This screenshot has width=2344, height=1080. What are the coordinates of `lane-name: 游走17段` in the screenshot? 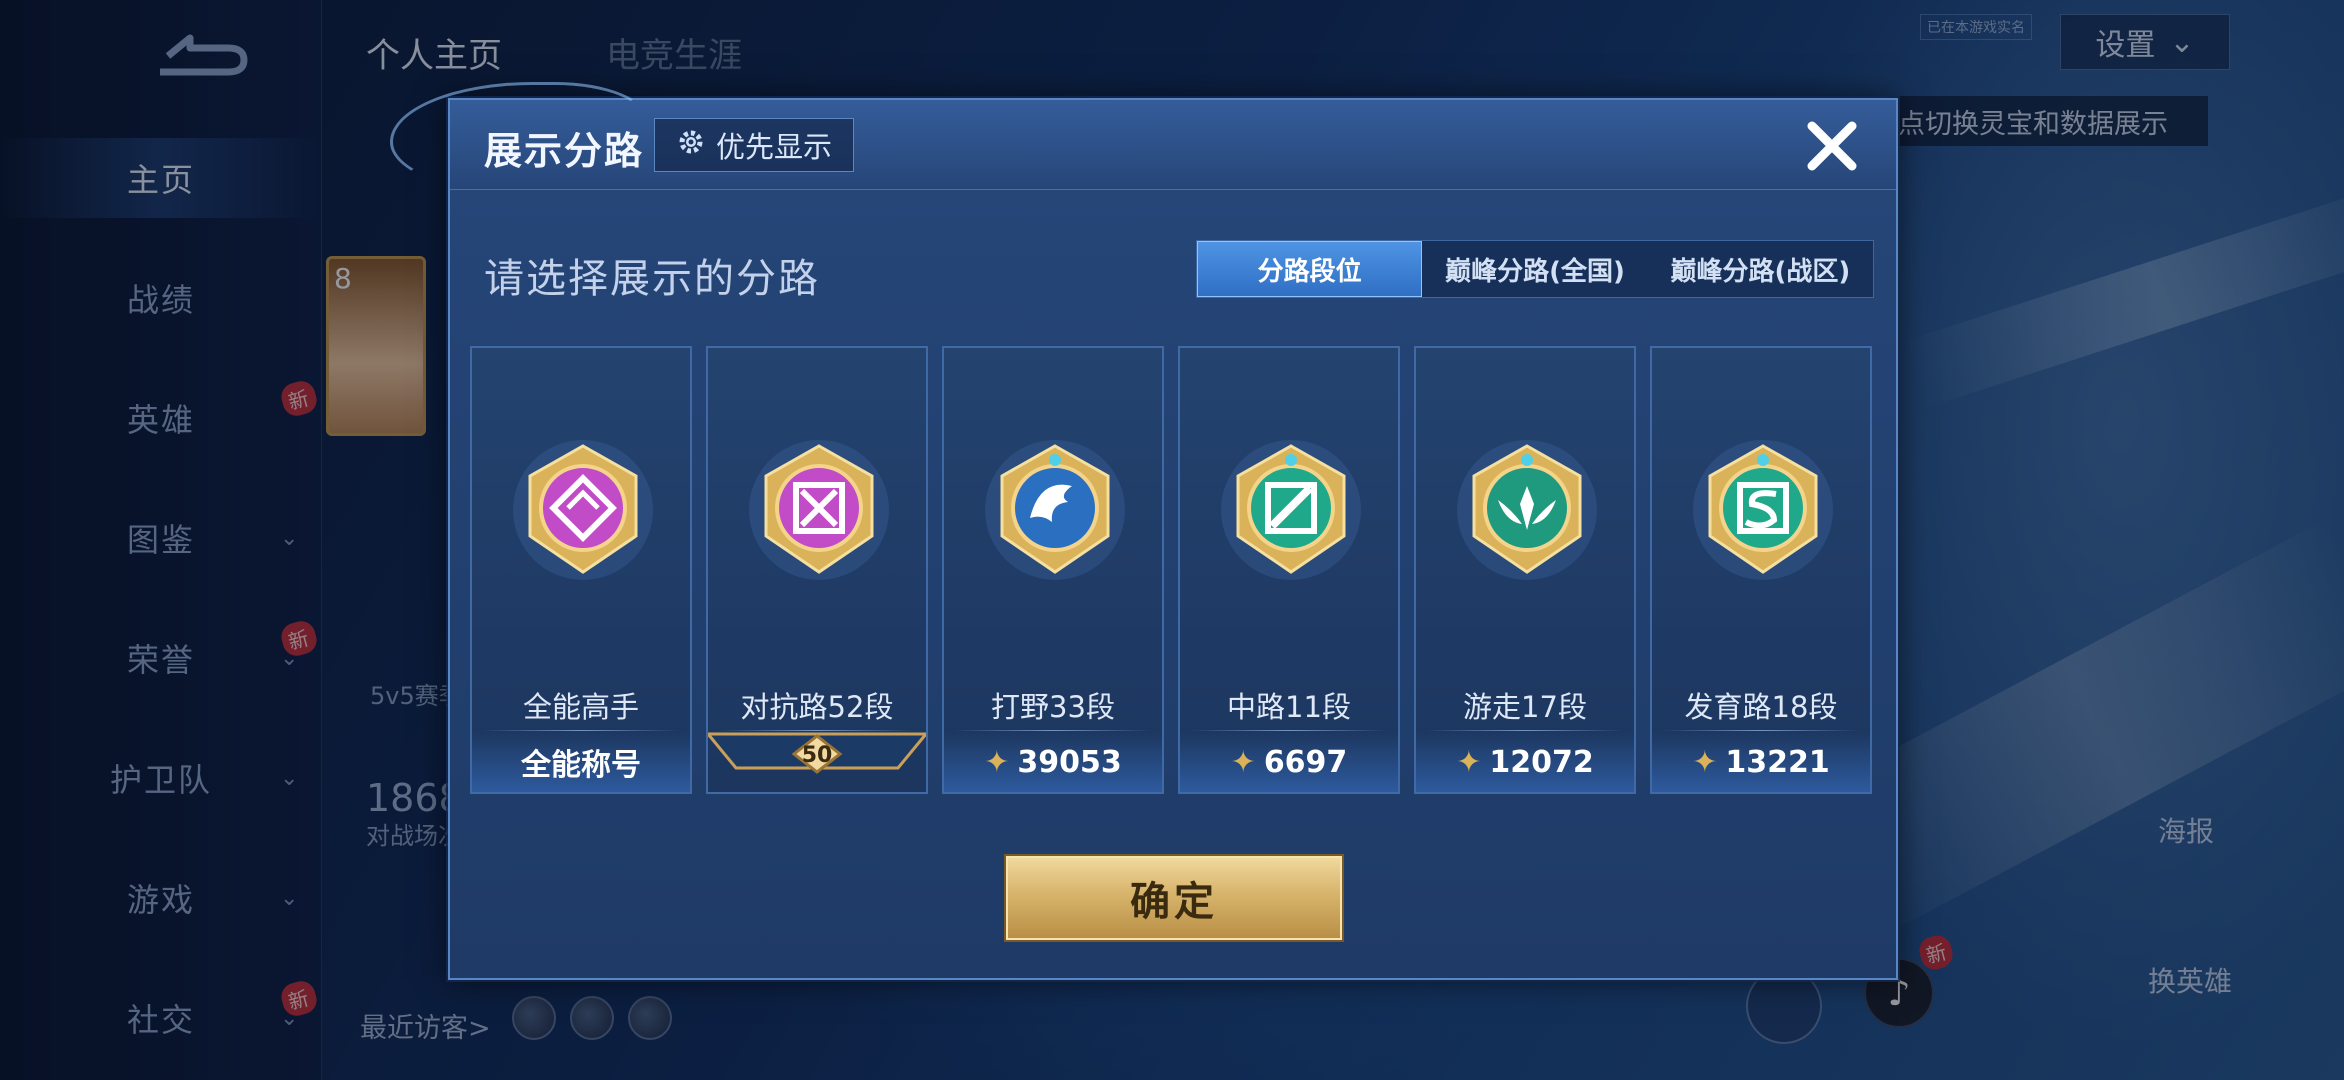 It's located at (1525, 707).